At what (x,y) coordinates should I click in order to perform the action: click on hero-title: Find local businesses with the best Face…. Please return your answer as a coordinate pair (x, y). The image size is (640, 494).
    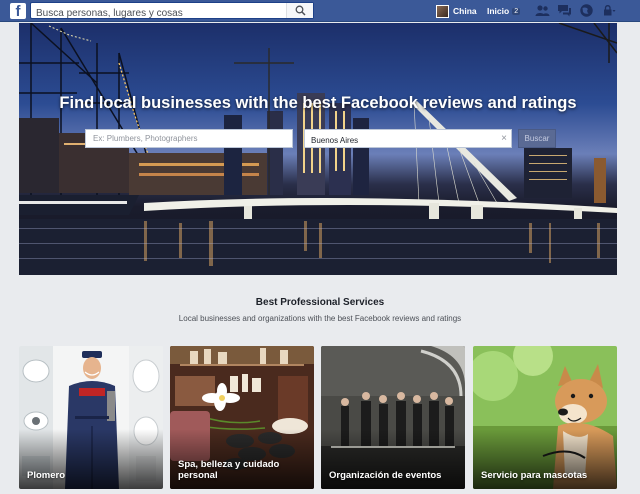
    Looking at the image, I should click on (318, 103).